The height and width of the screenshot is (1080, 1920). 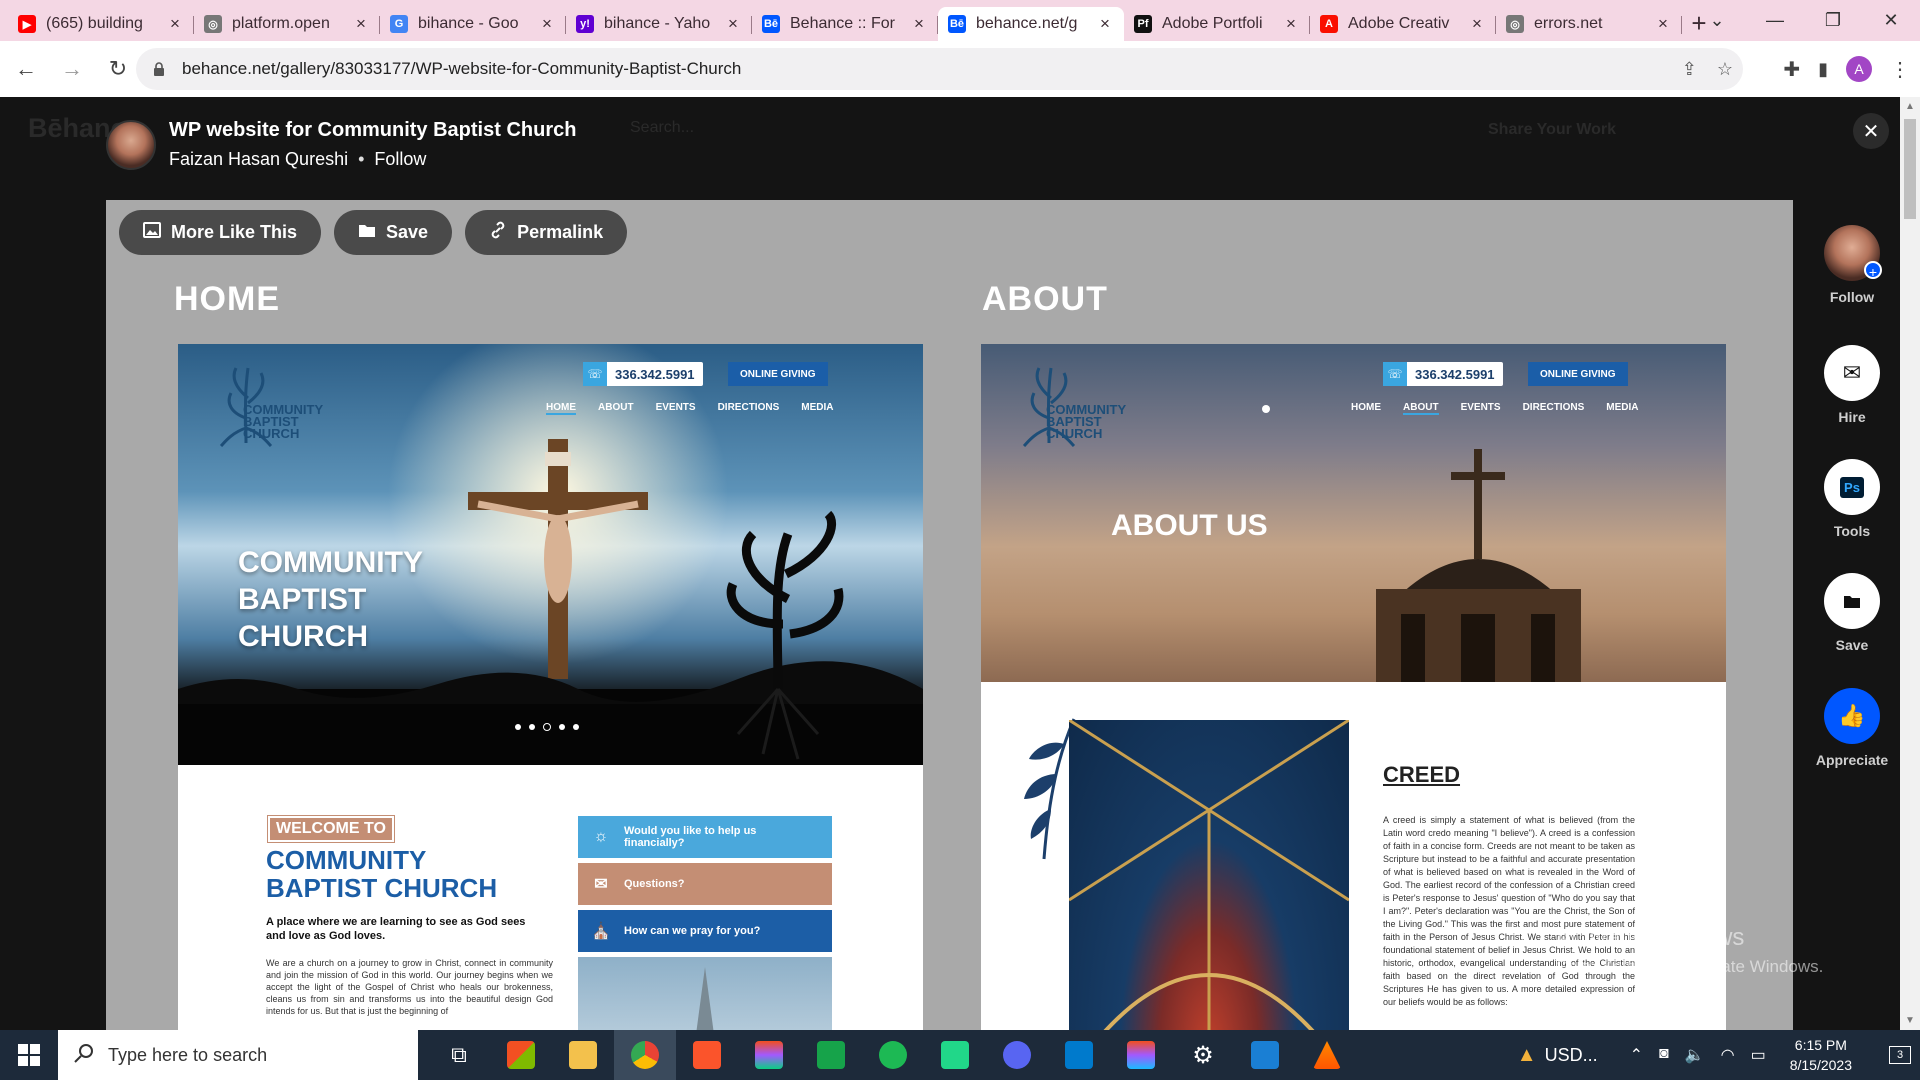 What do you see at coordinates (1725, 69) in the screenshot?
I see `bookmark-star-icon: ☆` at bounding box center [1725, 69].